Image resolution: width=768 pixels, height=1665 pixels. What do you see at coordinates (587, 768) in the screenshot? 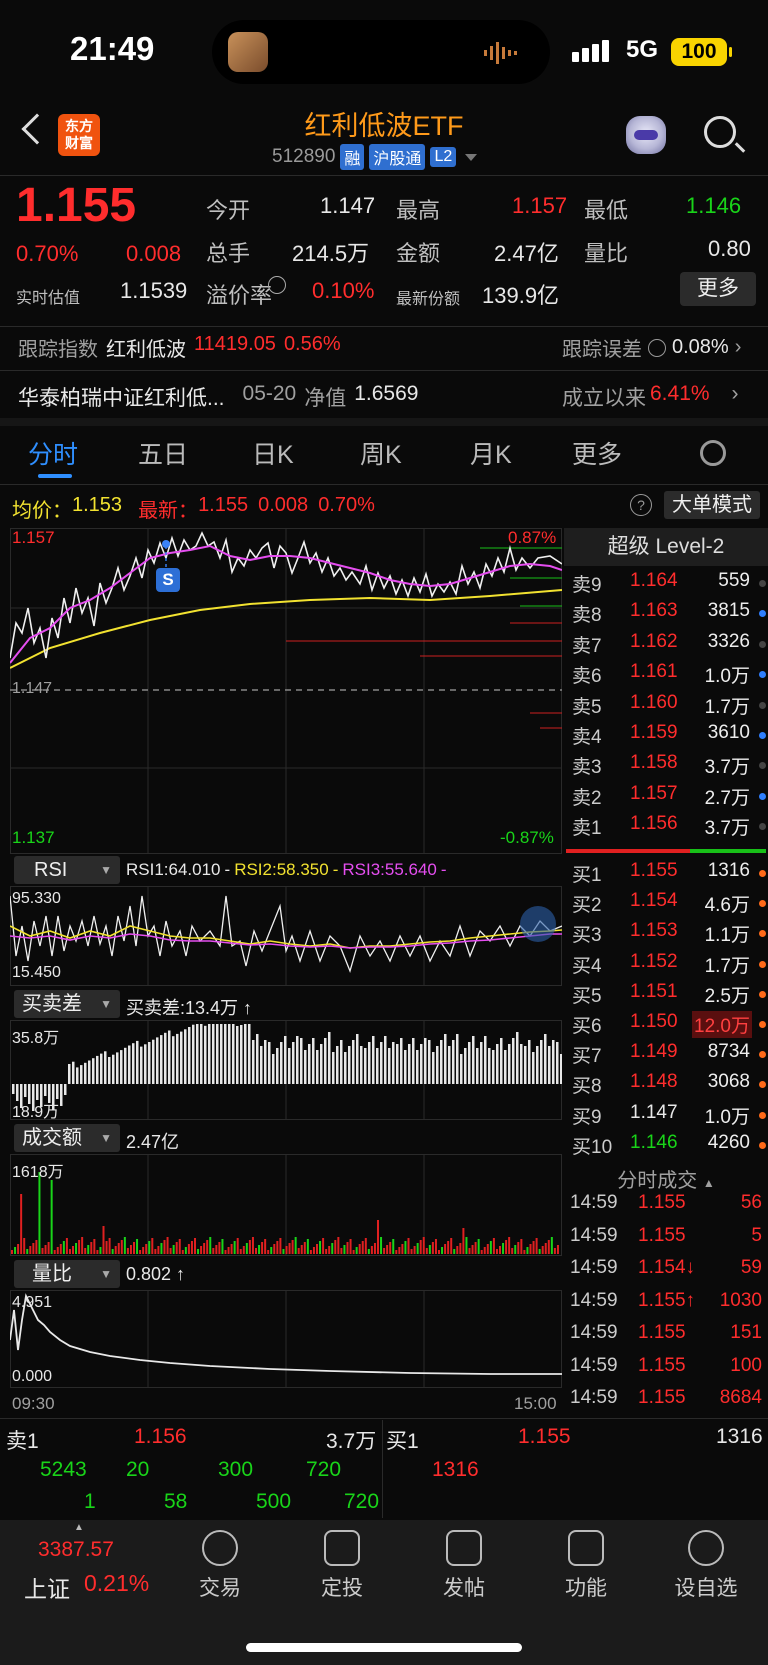
I see `level-label: 卖3` at bounding box center [587, 768].